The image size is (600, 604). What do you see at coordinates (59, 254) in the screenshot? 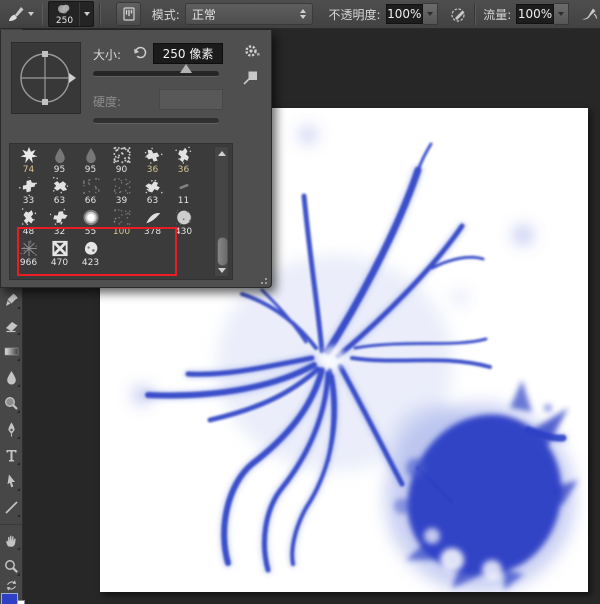
I see `brush-preset-470-19: 470` at bounding box center [59, 254].